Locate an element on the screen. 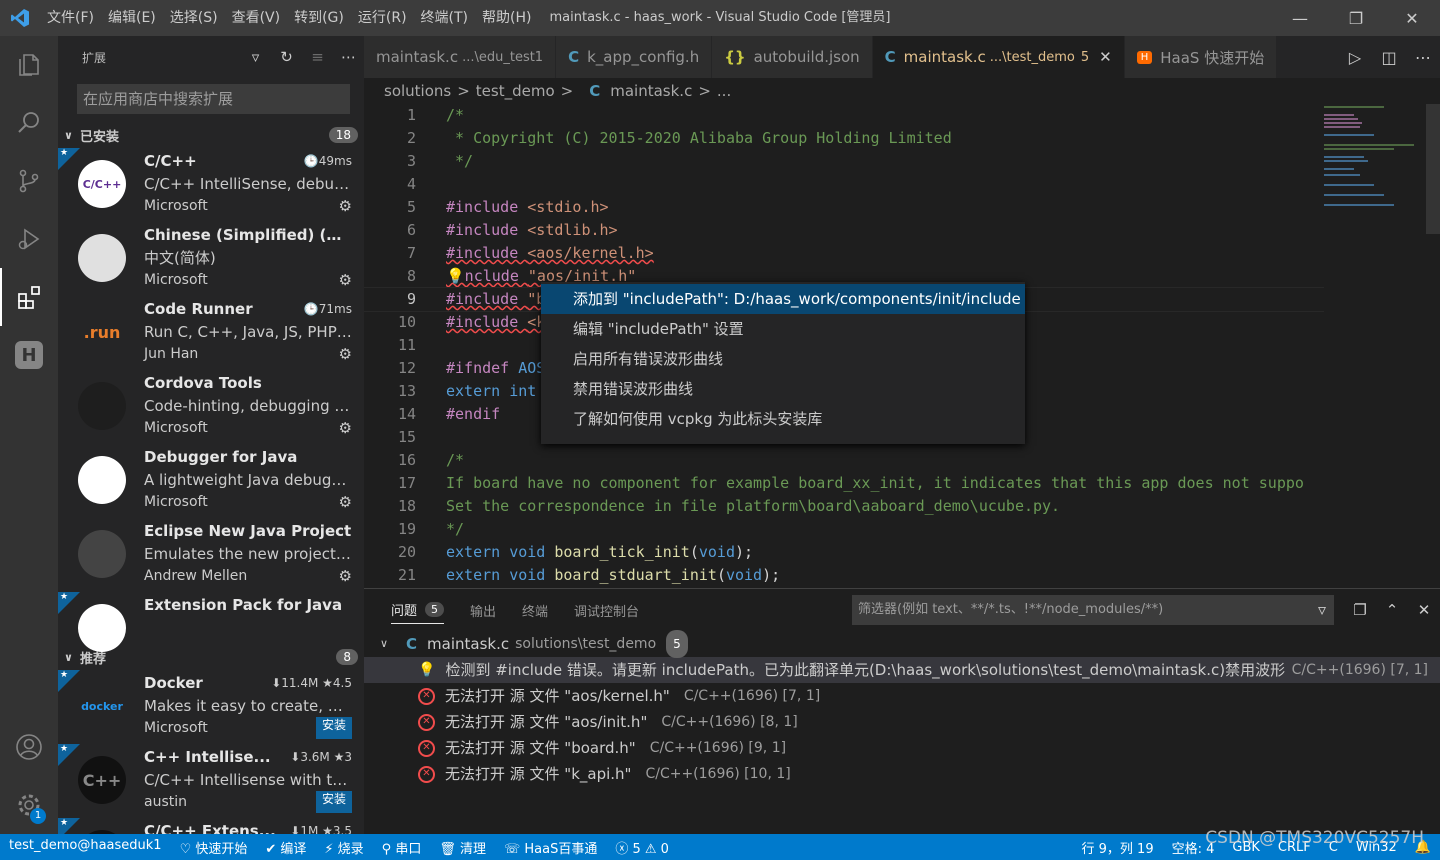 This screenshot has width=1440, height=860. search-icon is located at coordinates (29, 123).